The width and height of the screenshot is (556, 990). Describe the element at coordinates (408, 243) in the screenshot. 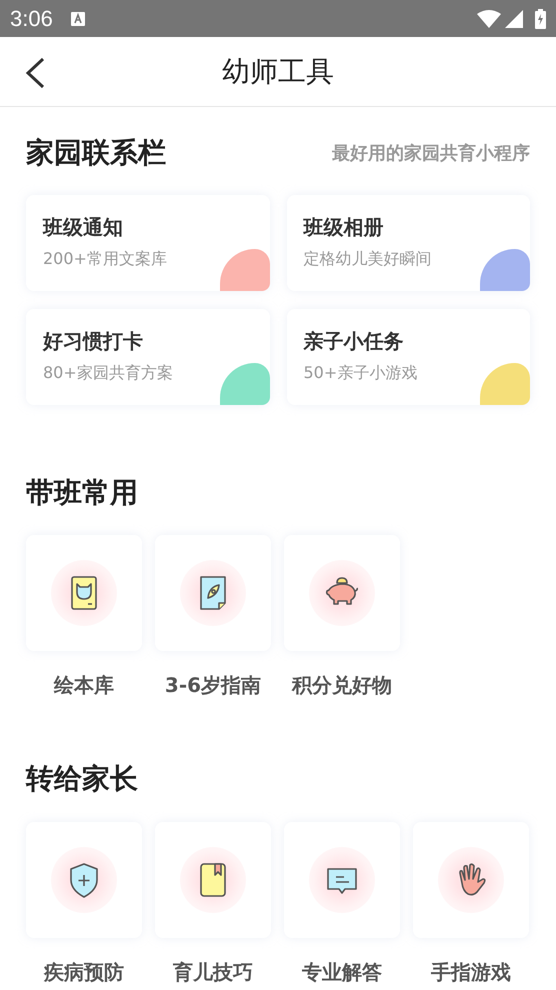

I see `feature-card: 班级相册 定格幼儿美好瞬间` at that location.